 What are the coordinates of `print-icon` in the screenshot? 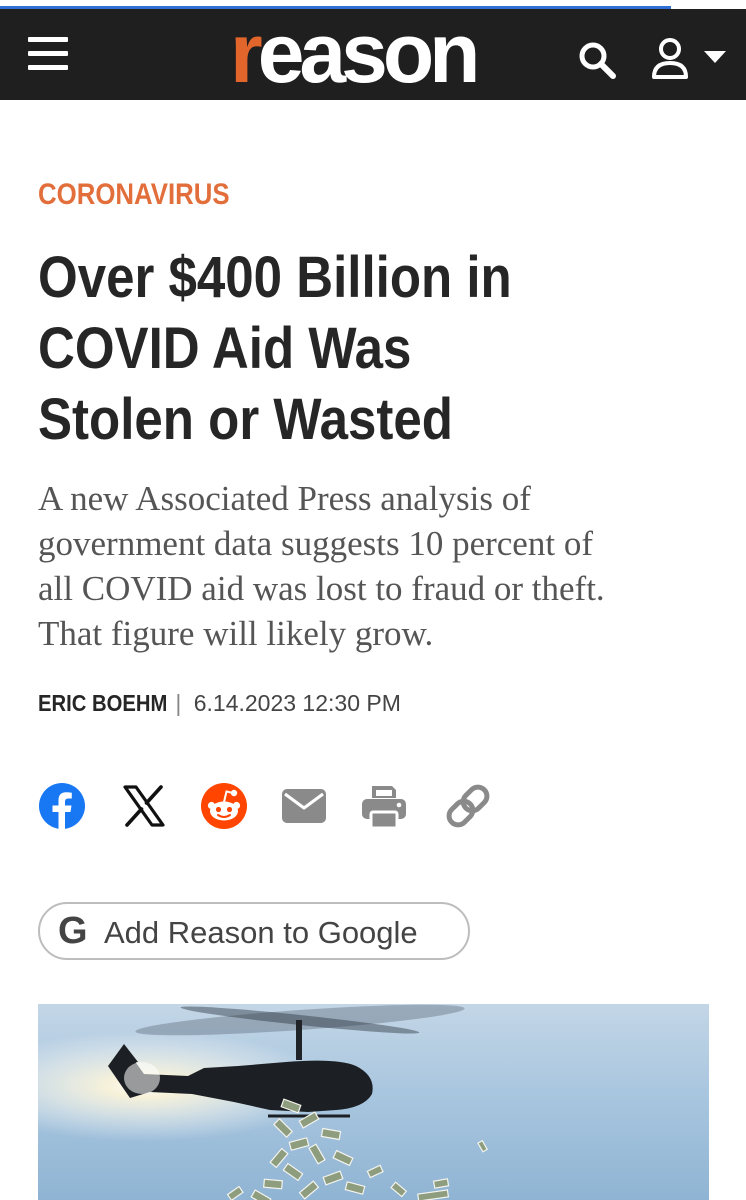 It's located at (384, 808).